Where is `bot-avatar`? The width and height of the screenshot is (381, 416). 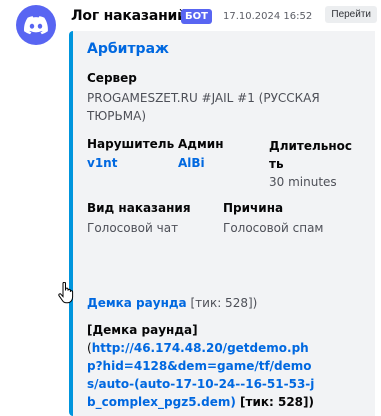 bot-avatar is located at coordinates (36, 25).